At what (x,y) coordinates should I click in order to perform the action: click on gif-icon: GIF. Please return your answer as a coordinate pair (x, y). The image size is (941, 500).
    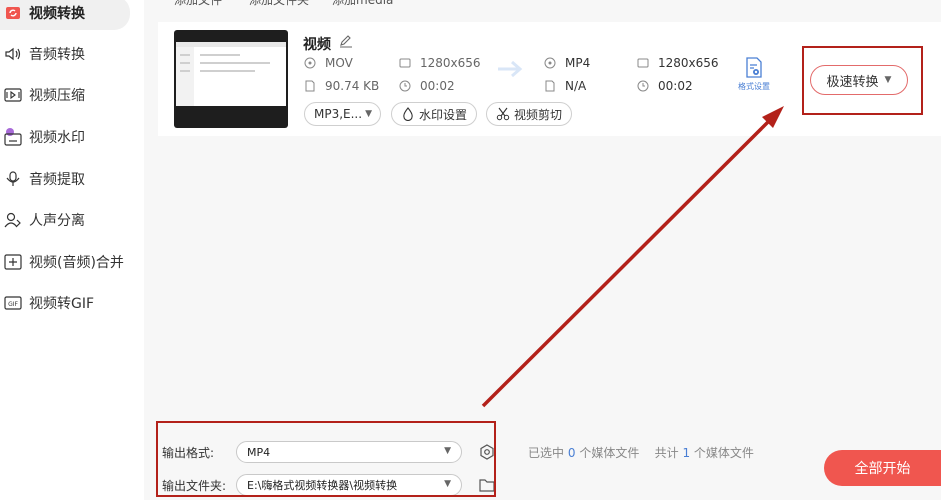
    Looking at the image, I should click on (13, 303).